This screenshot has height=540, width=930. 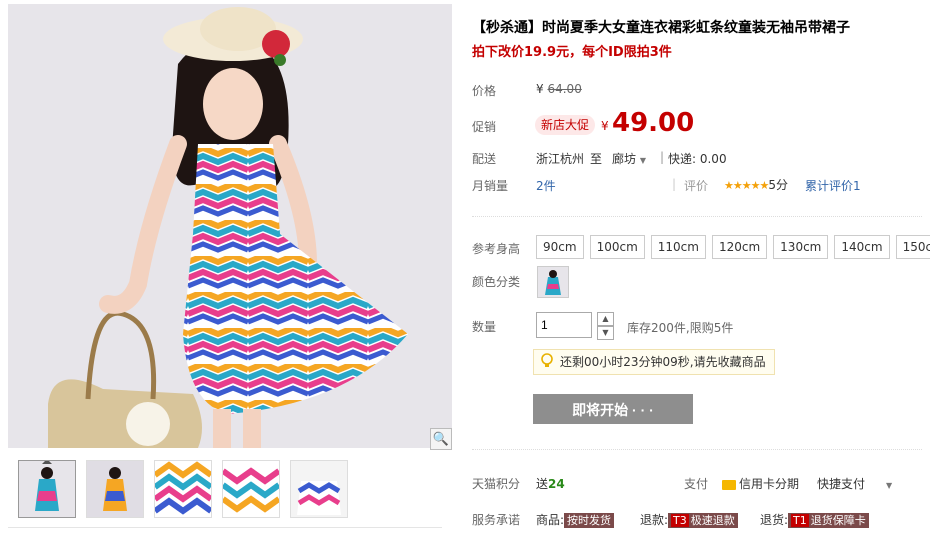 I want to click on size-option: 90cm, so click(x=560, y=247).